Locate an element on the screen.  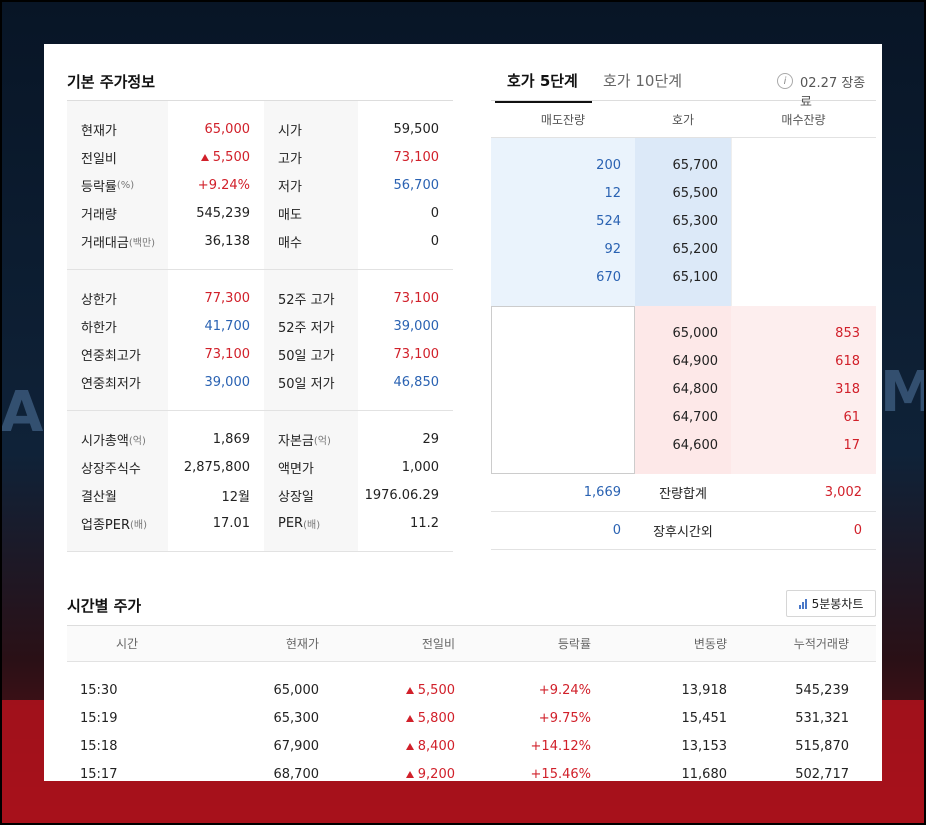
ask-price: 65,200 is located at coordinates (696, 249).